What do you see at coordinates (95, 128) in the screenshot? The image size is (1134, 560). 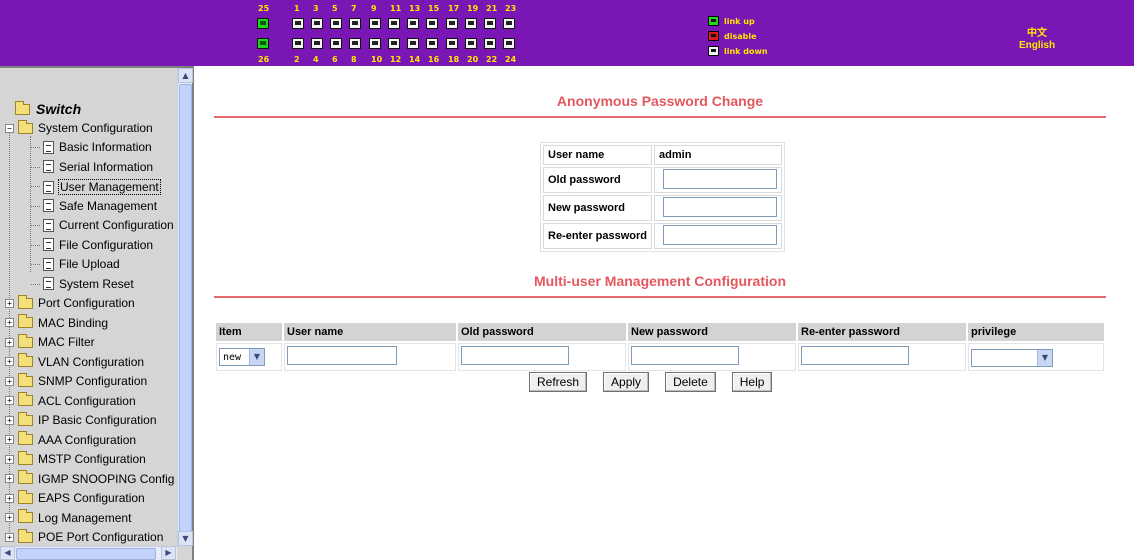 I see `sidebar-item-label: System Configuration` at bounding box center [95, 128].